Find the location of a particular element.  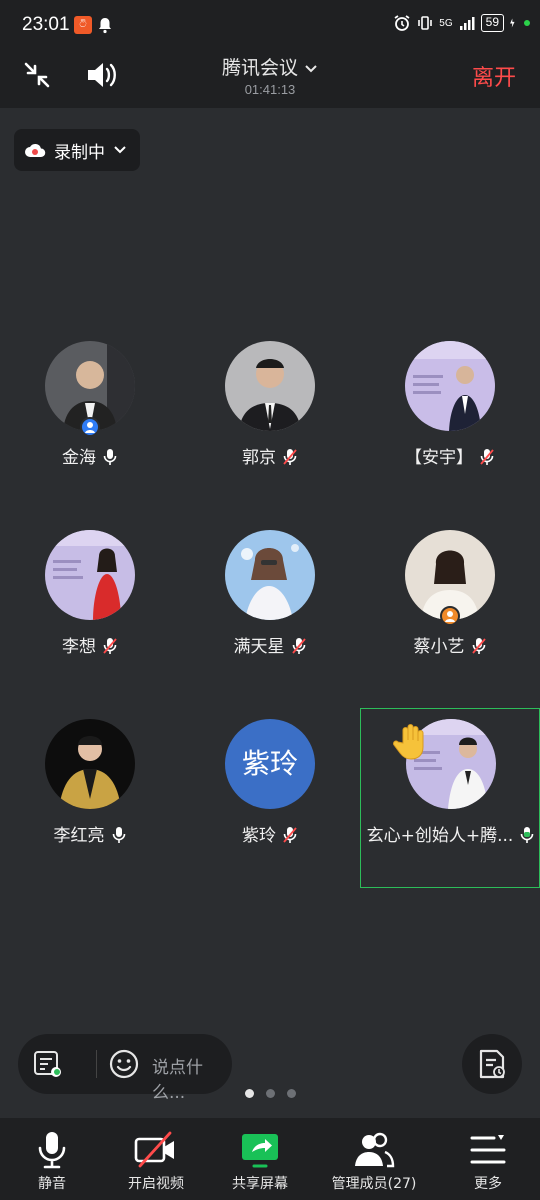

share-screen-button: 共享屏幕 is located at coordinates (260, 1159).